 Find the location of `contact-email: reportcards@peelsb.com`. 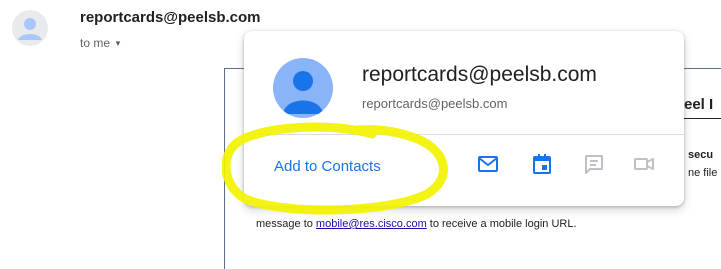

contact-email: reportcards@peelsb.com is located at coordinates (435, 103).